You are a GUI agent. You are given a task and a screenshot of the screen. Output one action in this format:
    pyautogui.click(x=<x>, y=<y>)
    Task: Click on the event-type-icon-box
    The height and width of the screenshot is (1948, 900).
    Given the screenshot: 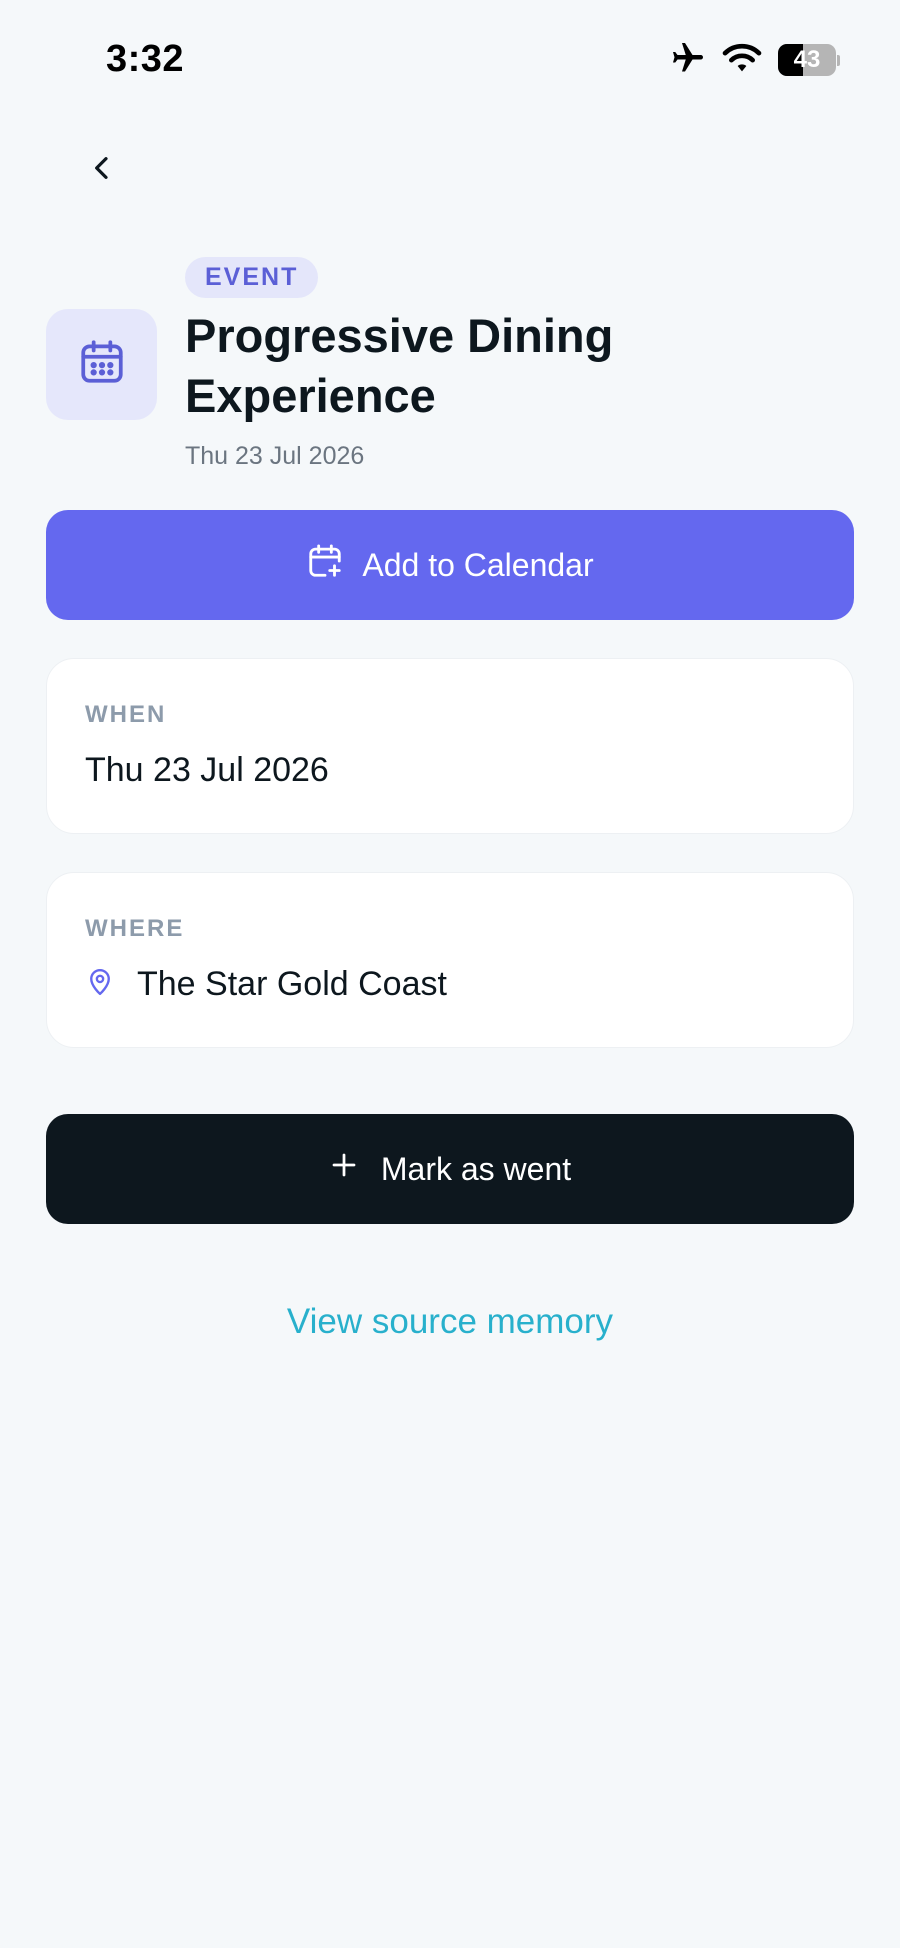 What is the action you would take?
    pyautogui.click(x=101, y=364)
    